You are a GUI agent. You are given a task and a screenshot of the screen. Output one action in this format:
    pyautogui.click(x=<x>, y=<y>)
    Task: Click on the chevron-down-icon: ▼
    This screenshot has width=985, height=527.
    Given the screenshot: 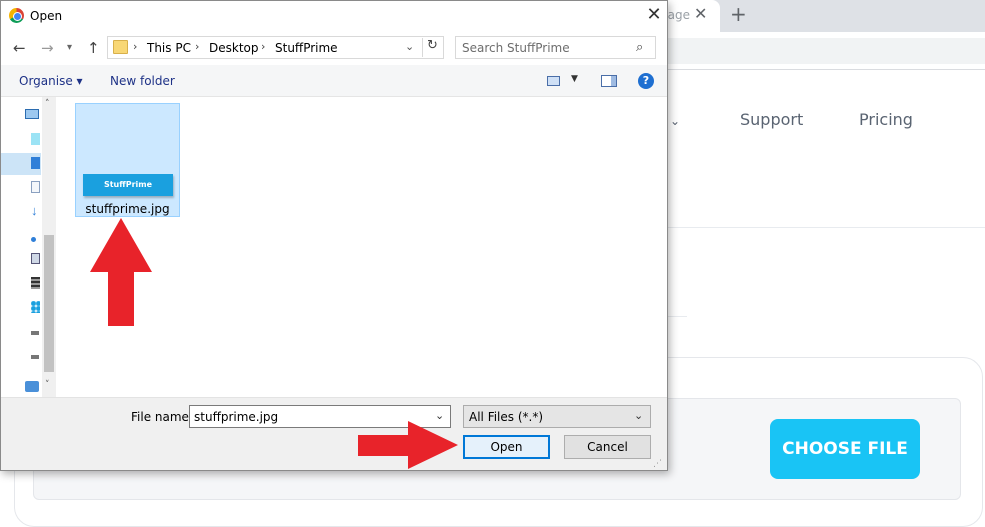 What is the action you would take?
    pyautogui.click(x=574, y=79)
    